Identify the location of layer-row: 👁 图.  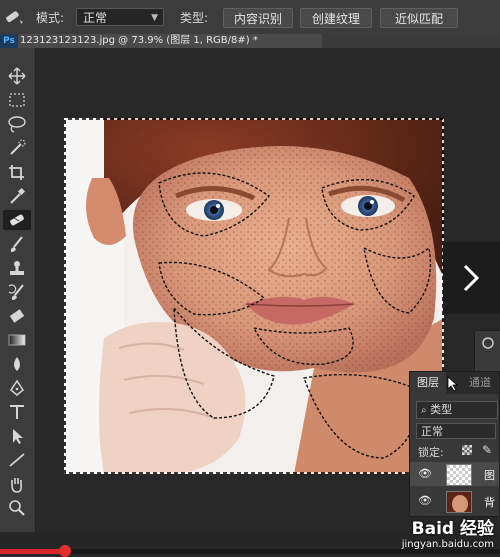
(454, 474).